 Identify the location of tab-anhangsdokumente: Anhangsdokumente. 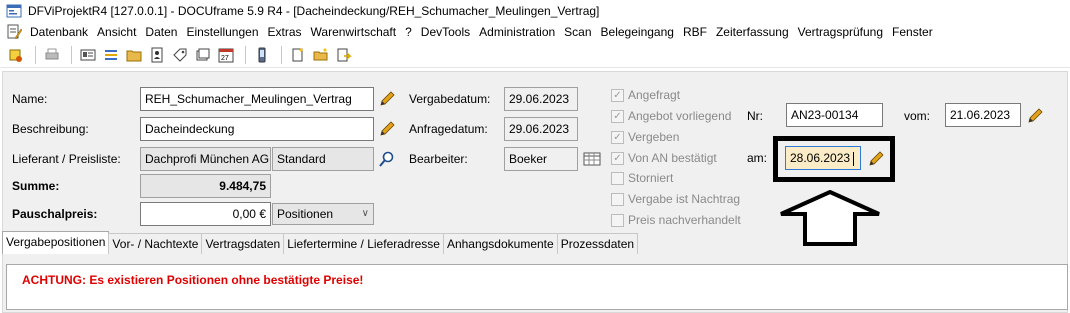
(500, 243).